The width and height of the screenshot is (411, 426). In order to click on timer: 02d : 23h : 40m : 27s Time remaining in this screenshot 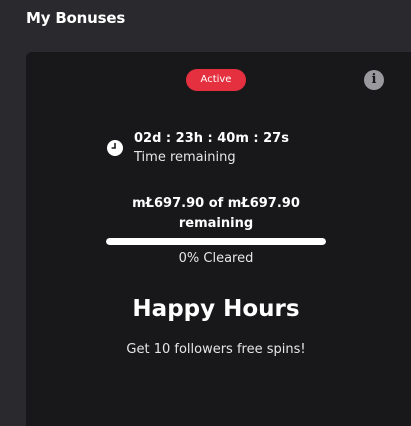, I will do `click(211, 148)`.